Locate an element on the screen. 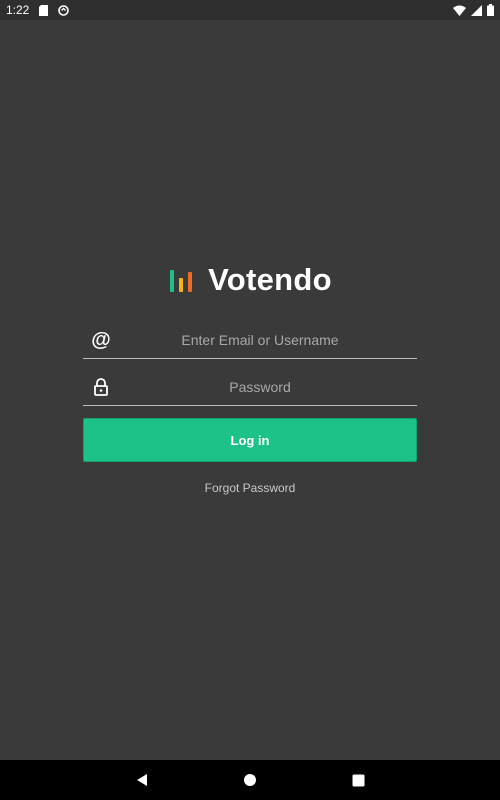  app-logo: Votendo is located at coordinates (250, 280).